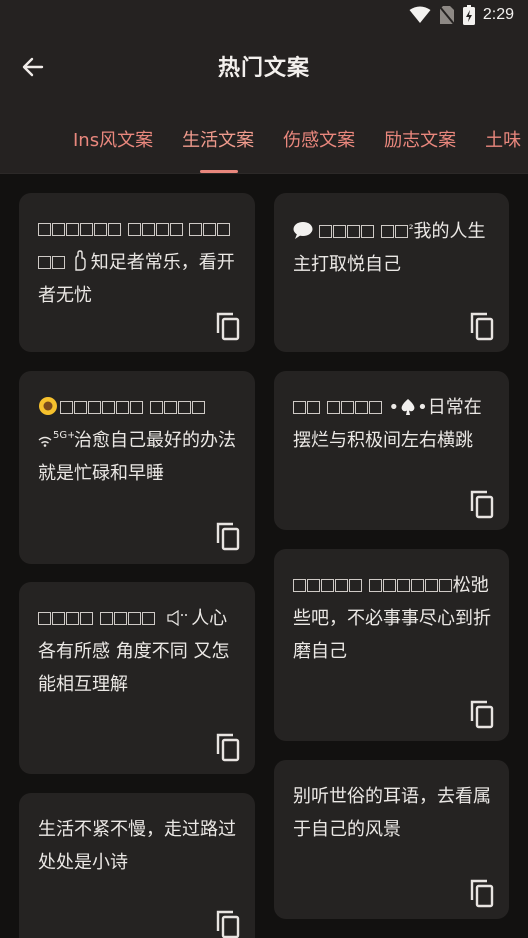 The image size is (528, 938). I want to click on spade-icon, so click(408, 407).